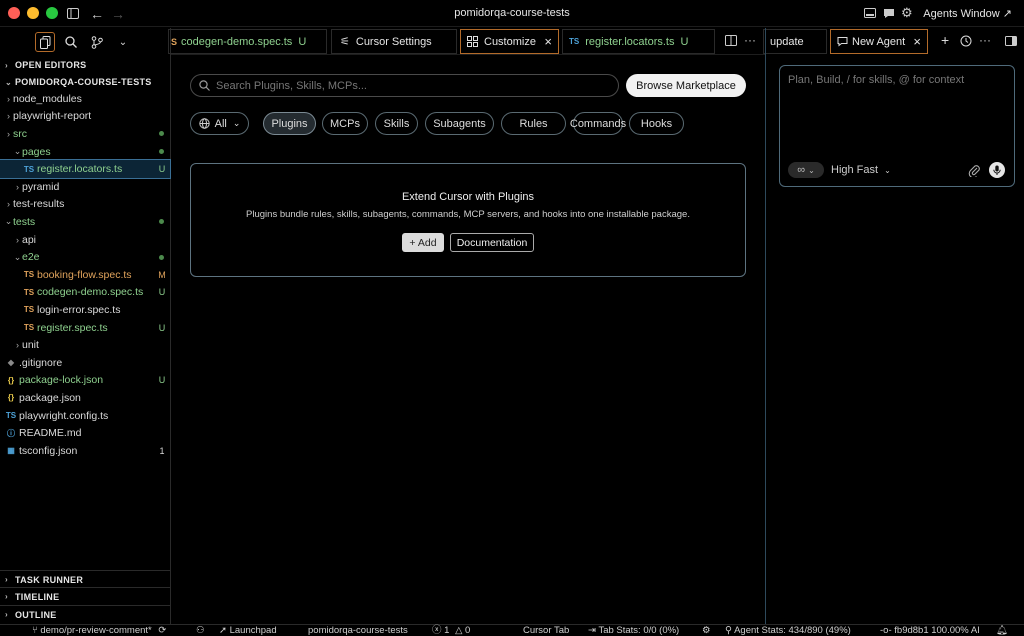  Describe the element at coordinates (792, 630) in the screenshot. I see `agent-stats-label: Agent Stats: 434/890 (49%)` at that location.